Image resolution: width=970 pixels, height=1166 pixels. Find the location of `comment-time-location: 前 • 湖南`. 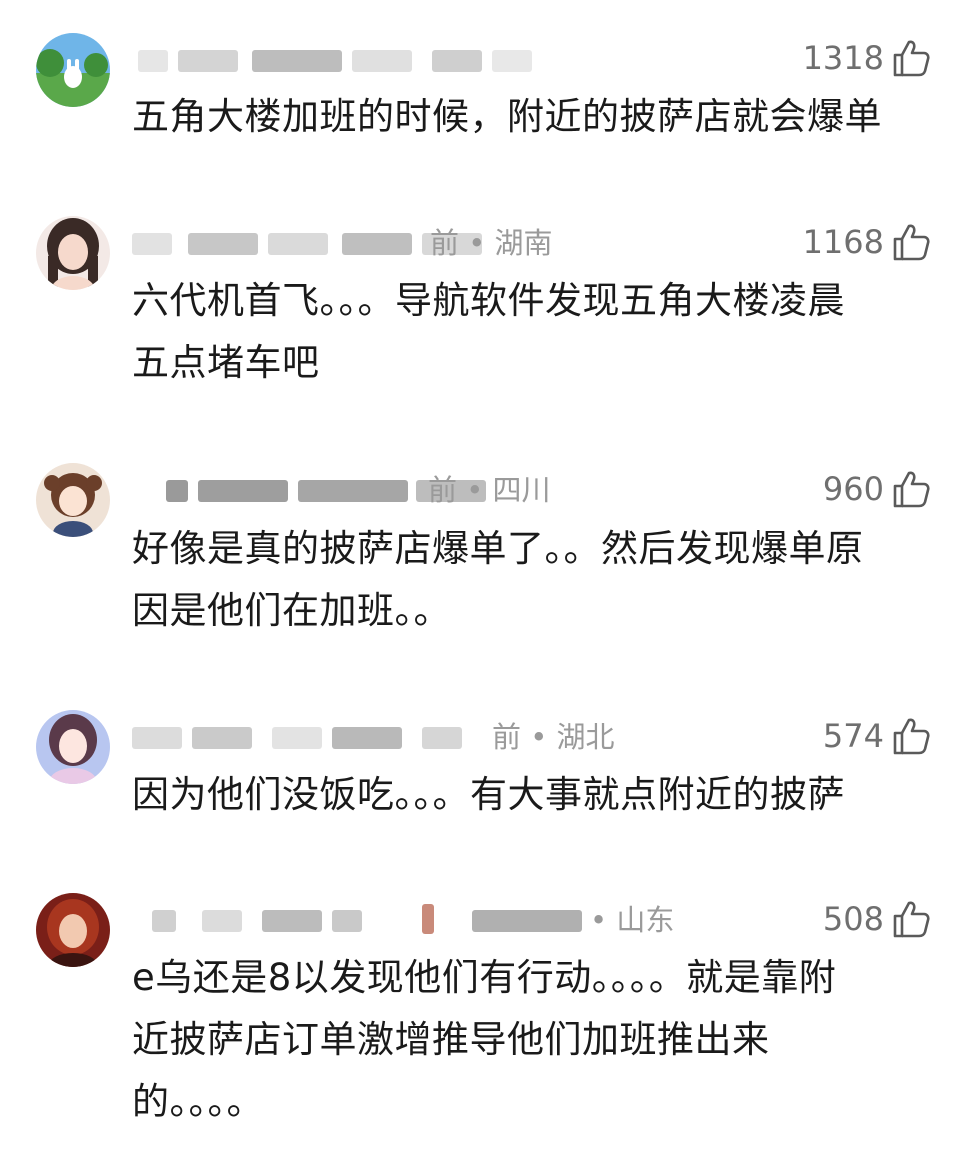

comment-time-location: 前 • 湖南 is located at coordinates (491, 243).